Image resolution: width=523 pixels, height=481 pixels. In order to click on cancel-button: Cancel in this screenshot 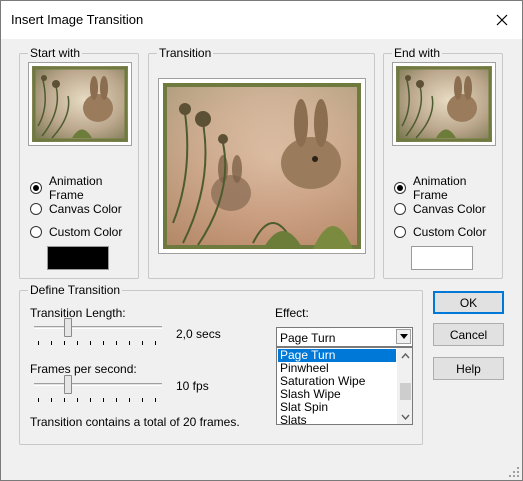, I will do `click(468, 334)`.